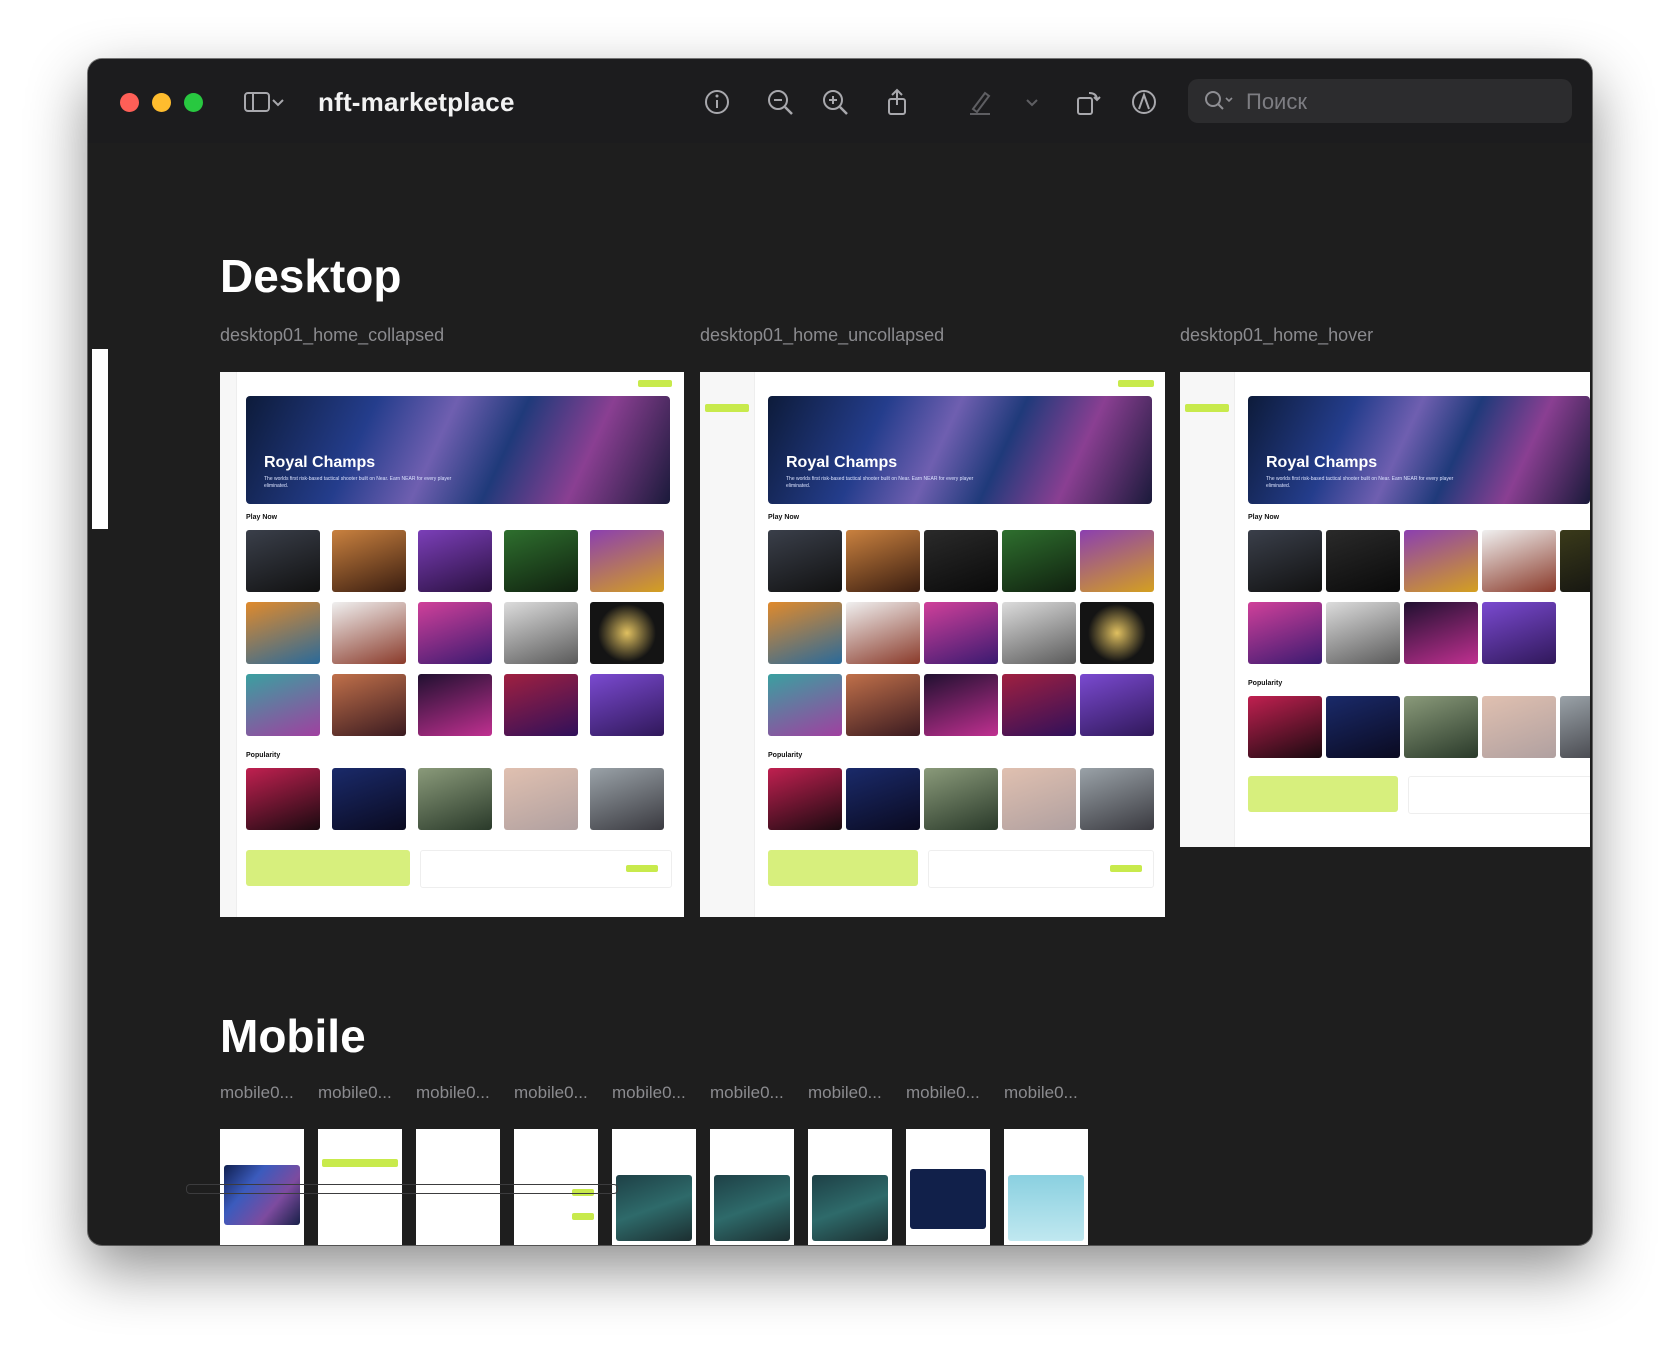 Image resolution: width=1680 pixels, height=1363 pixels. What do you see at coordinates (980, 102) in the screenshot?
I see `highlight-pen-icon` at bounding box center [980, 102].